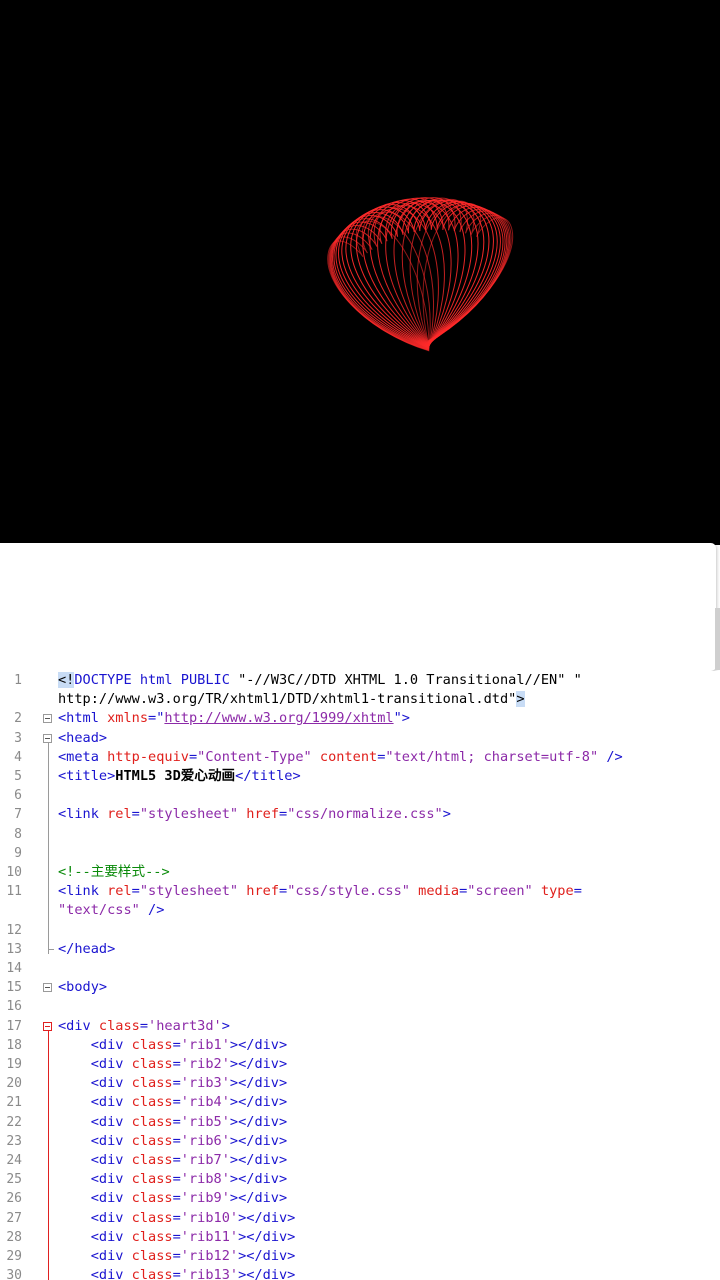  What do you see at coordinates (360, 1218) in the screenshot?
I see `code-line: 27 <div class='rib10'></div>` at bounding box center [360, 1218].